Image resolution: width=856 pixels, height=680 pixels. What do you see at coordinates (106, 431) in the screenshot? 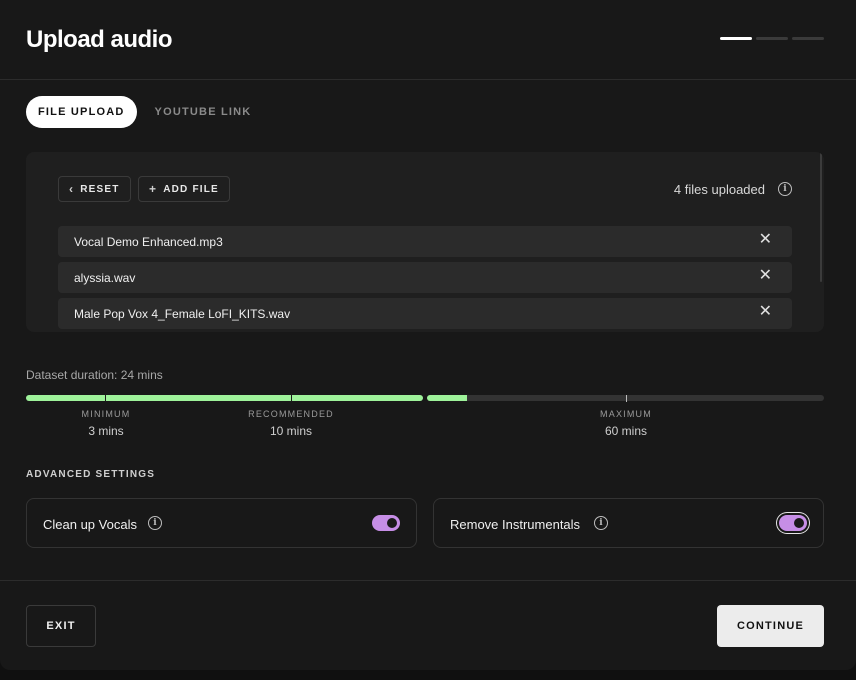
I see `minimum-value: 3 mins` at bounding box center [106, 431].